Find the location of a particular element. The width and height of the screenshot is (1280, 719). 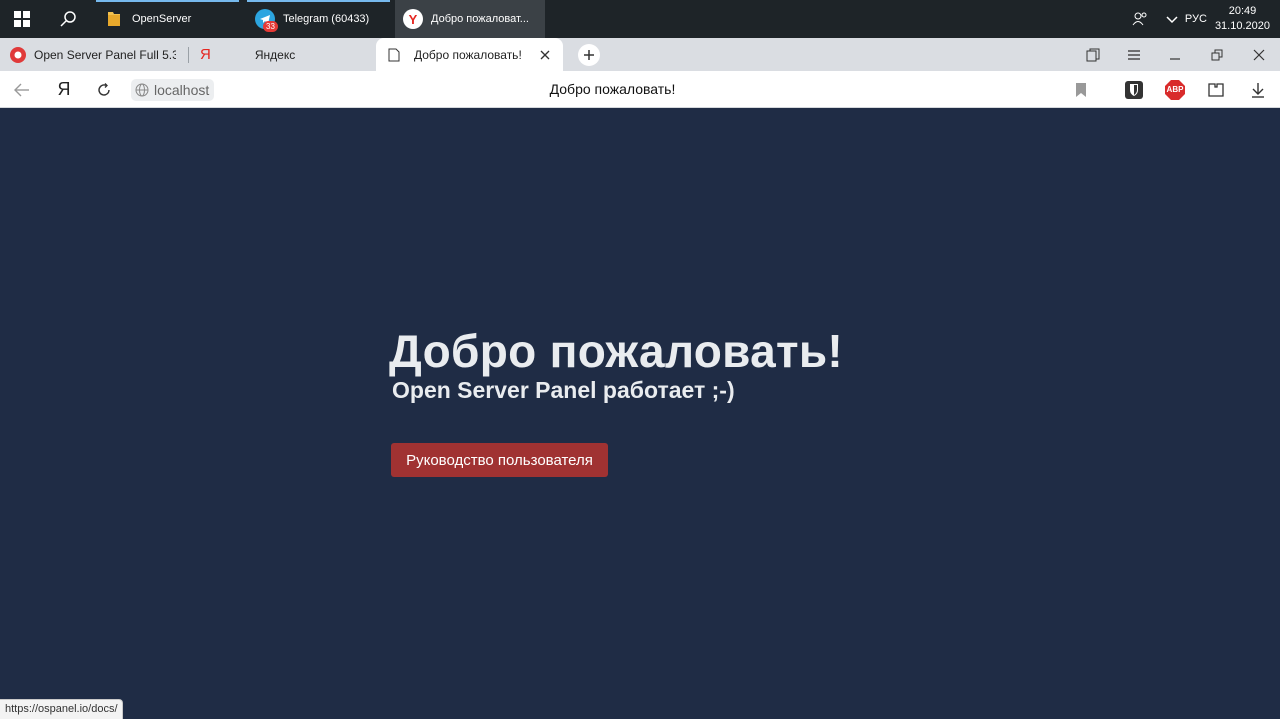

page-icon is located at coordinates (394, 54).